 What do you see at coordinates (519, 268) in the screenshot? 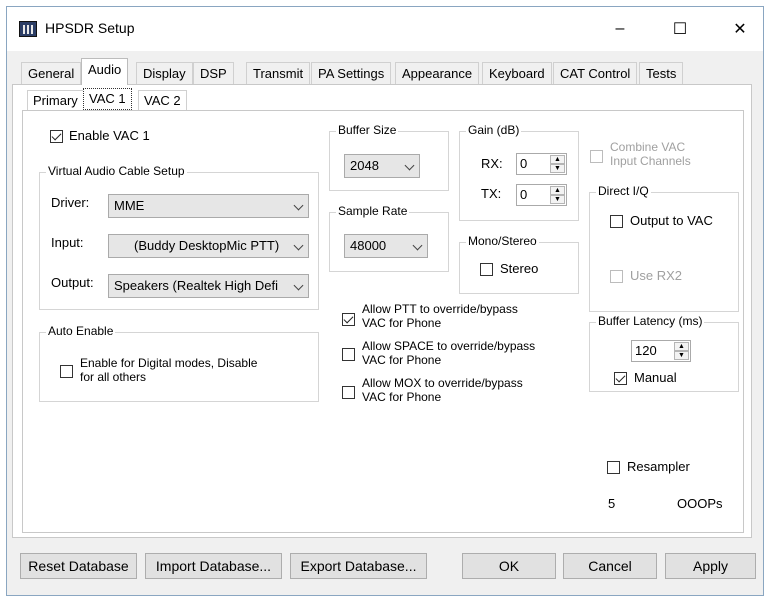
I see `stereo-label: Stereo` at bounding box center [519, 268].